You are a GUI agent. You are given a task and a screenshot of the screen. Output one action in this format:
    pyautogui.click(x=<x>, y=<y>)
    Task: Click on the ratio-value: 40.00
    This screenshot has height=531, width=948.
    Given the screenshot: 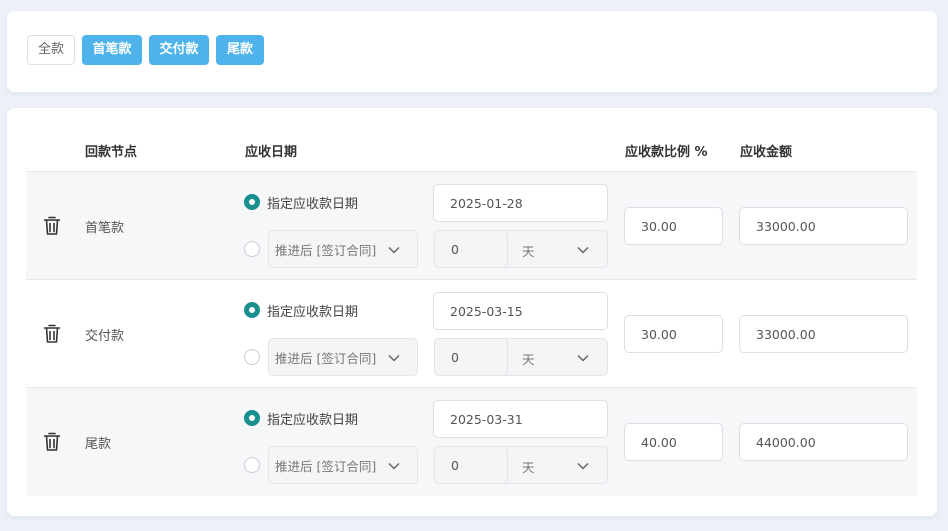 What is the action you would take?
    pyautogui.click(x=659, y=442)
    